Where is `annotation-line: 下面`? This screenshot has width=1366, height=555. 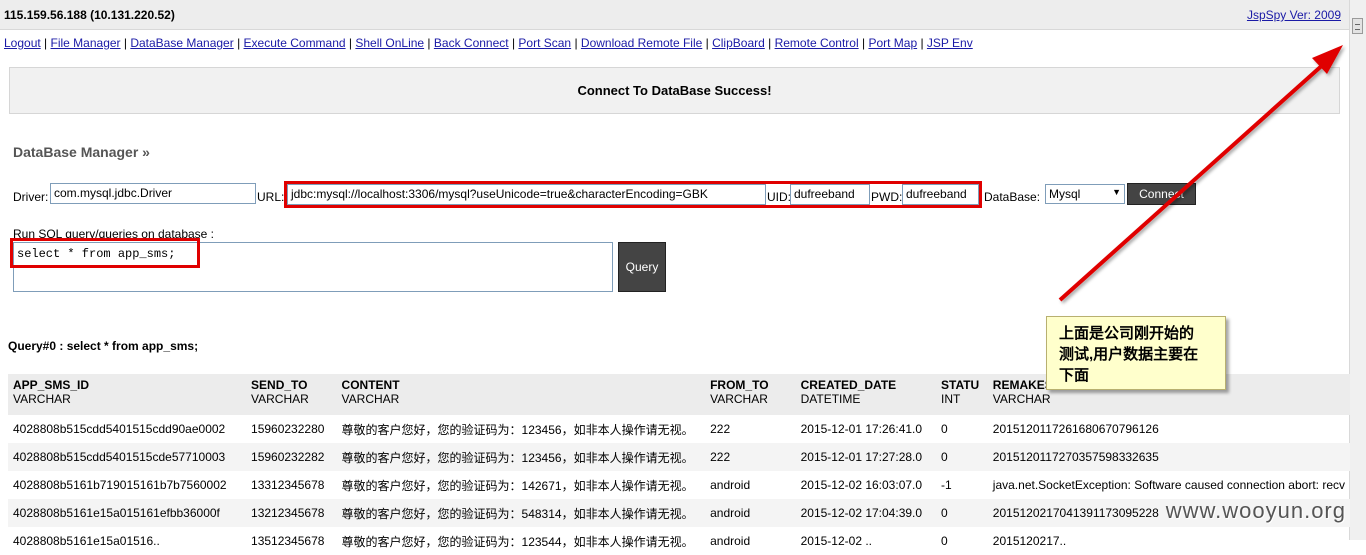
annotation-line: 下面 is located at coordinates (1074, 375).